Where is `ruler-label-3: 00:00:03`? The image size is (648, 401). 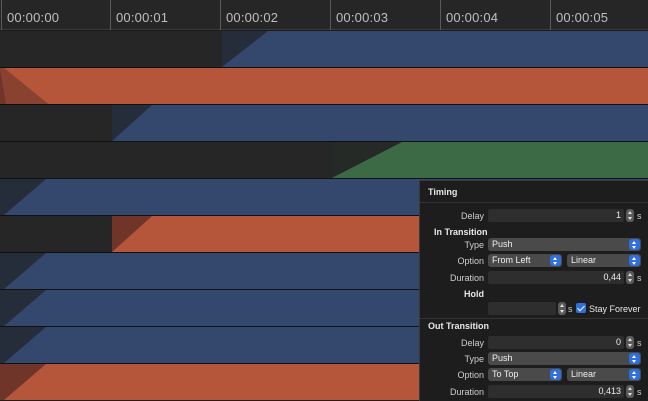
ruler-label-3: 00:00:03 is located at coordinates (362, 17).